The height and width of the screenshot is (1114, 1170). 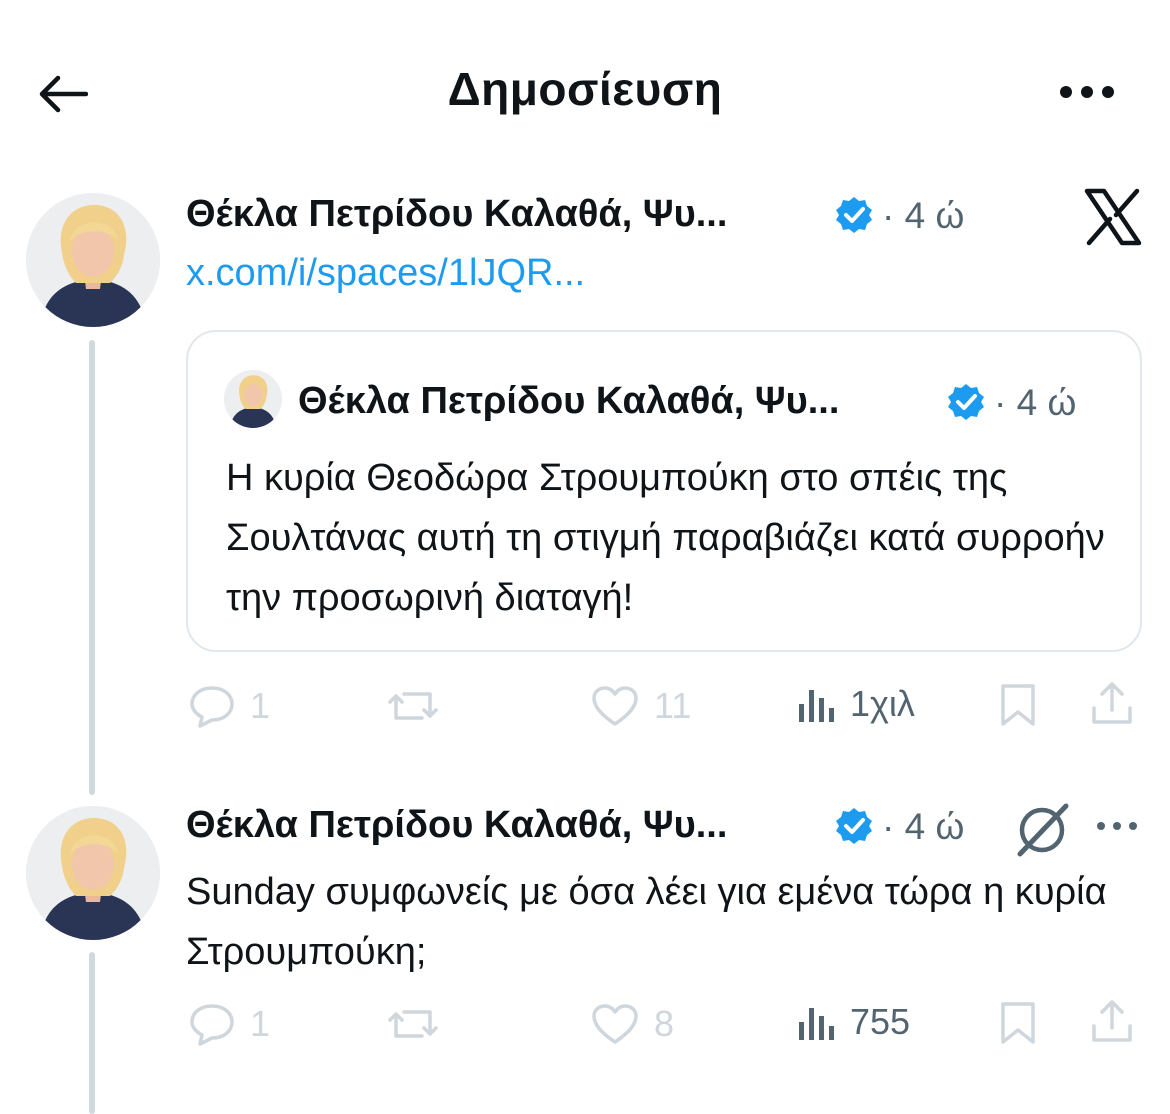 I want to click on post-more-button, so click(x=1117, y=826).